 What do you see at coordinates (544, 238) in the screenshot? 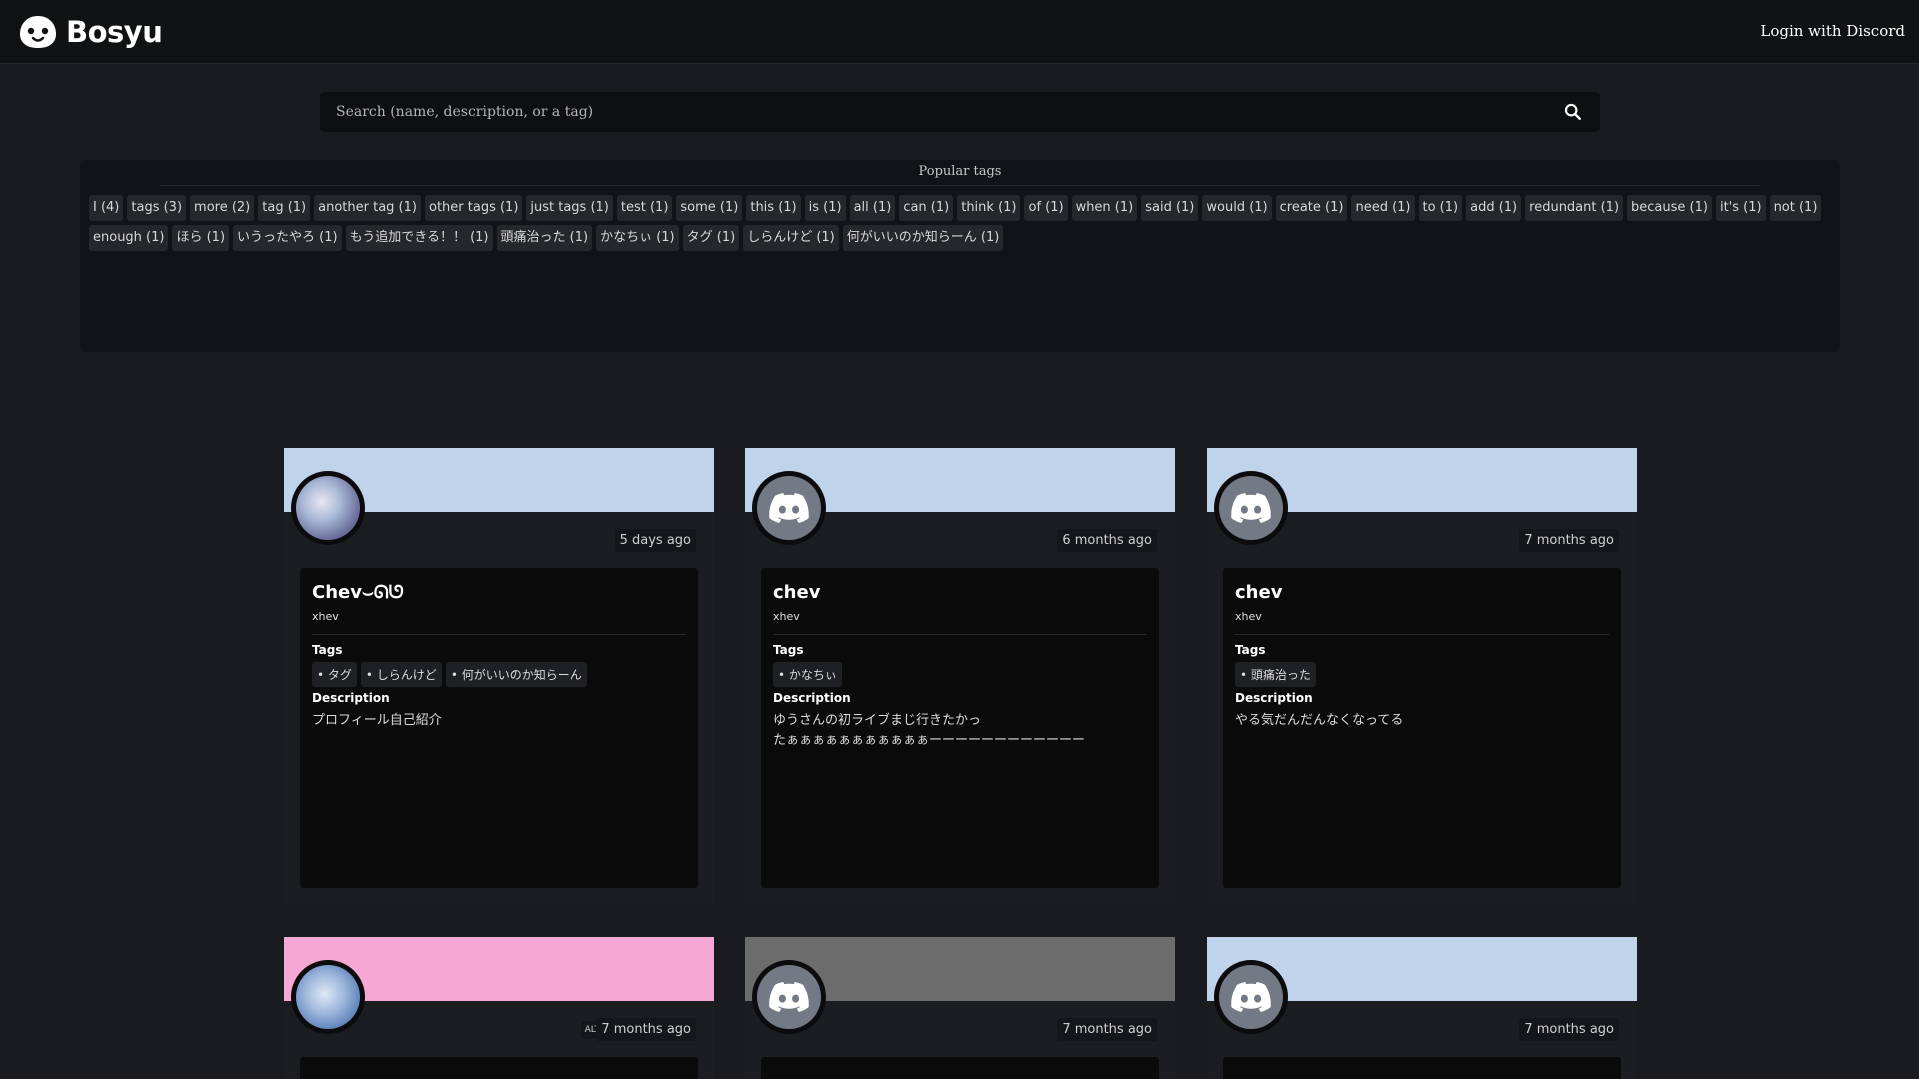
I see `popular-tag: 頭痛治った (1)` at bounding box center [544, 238].